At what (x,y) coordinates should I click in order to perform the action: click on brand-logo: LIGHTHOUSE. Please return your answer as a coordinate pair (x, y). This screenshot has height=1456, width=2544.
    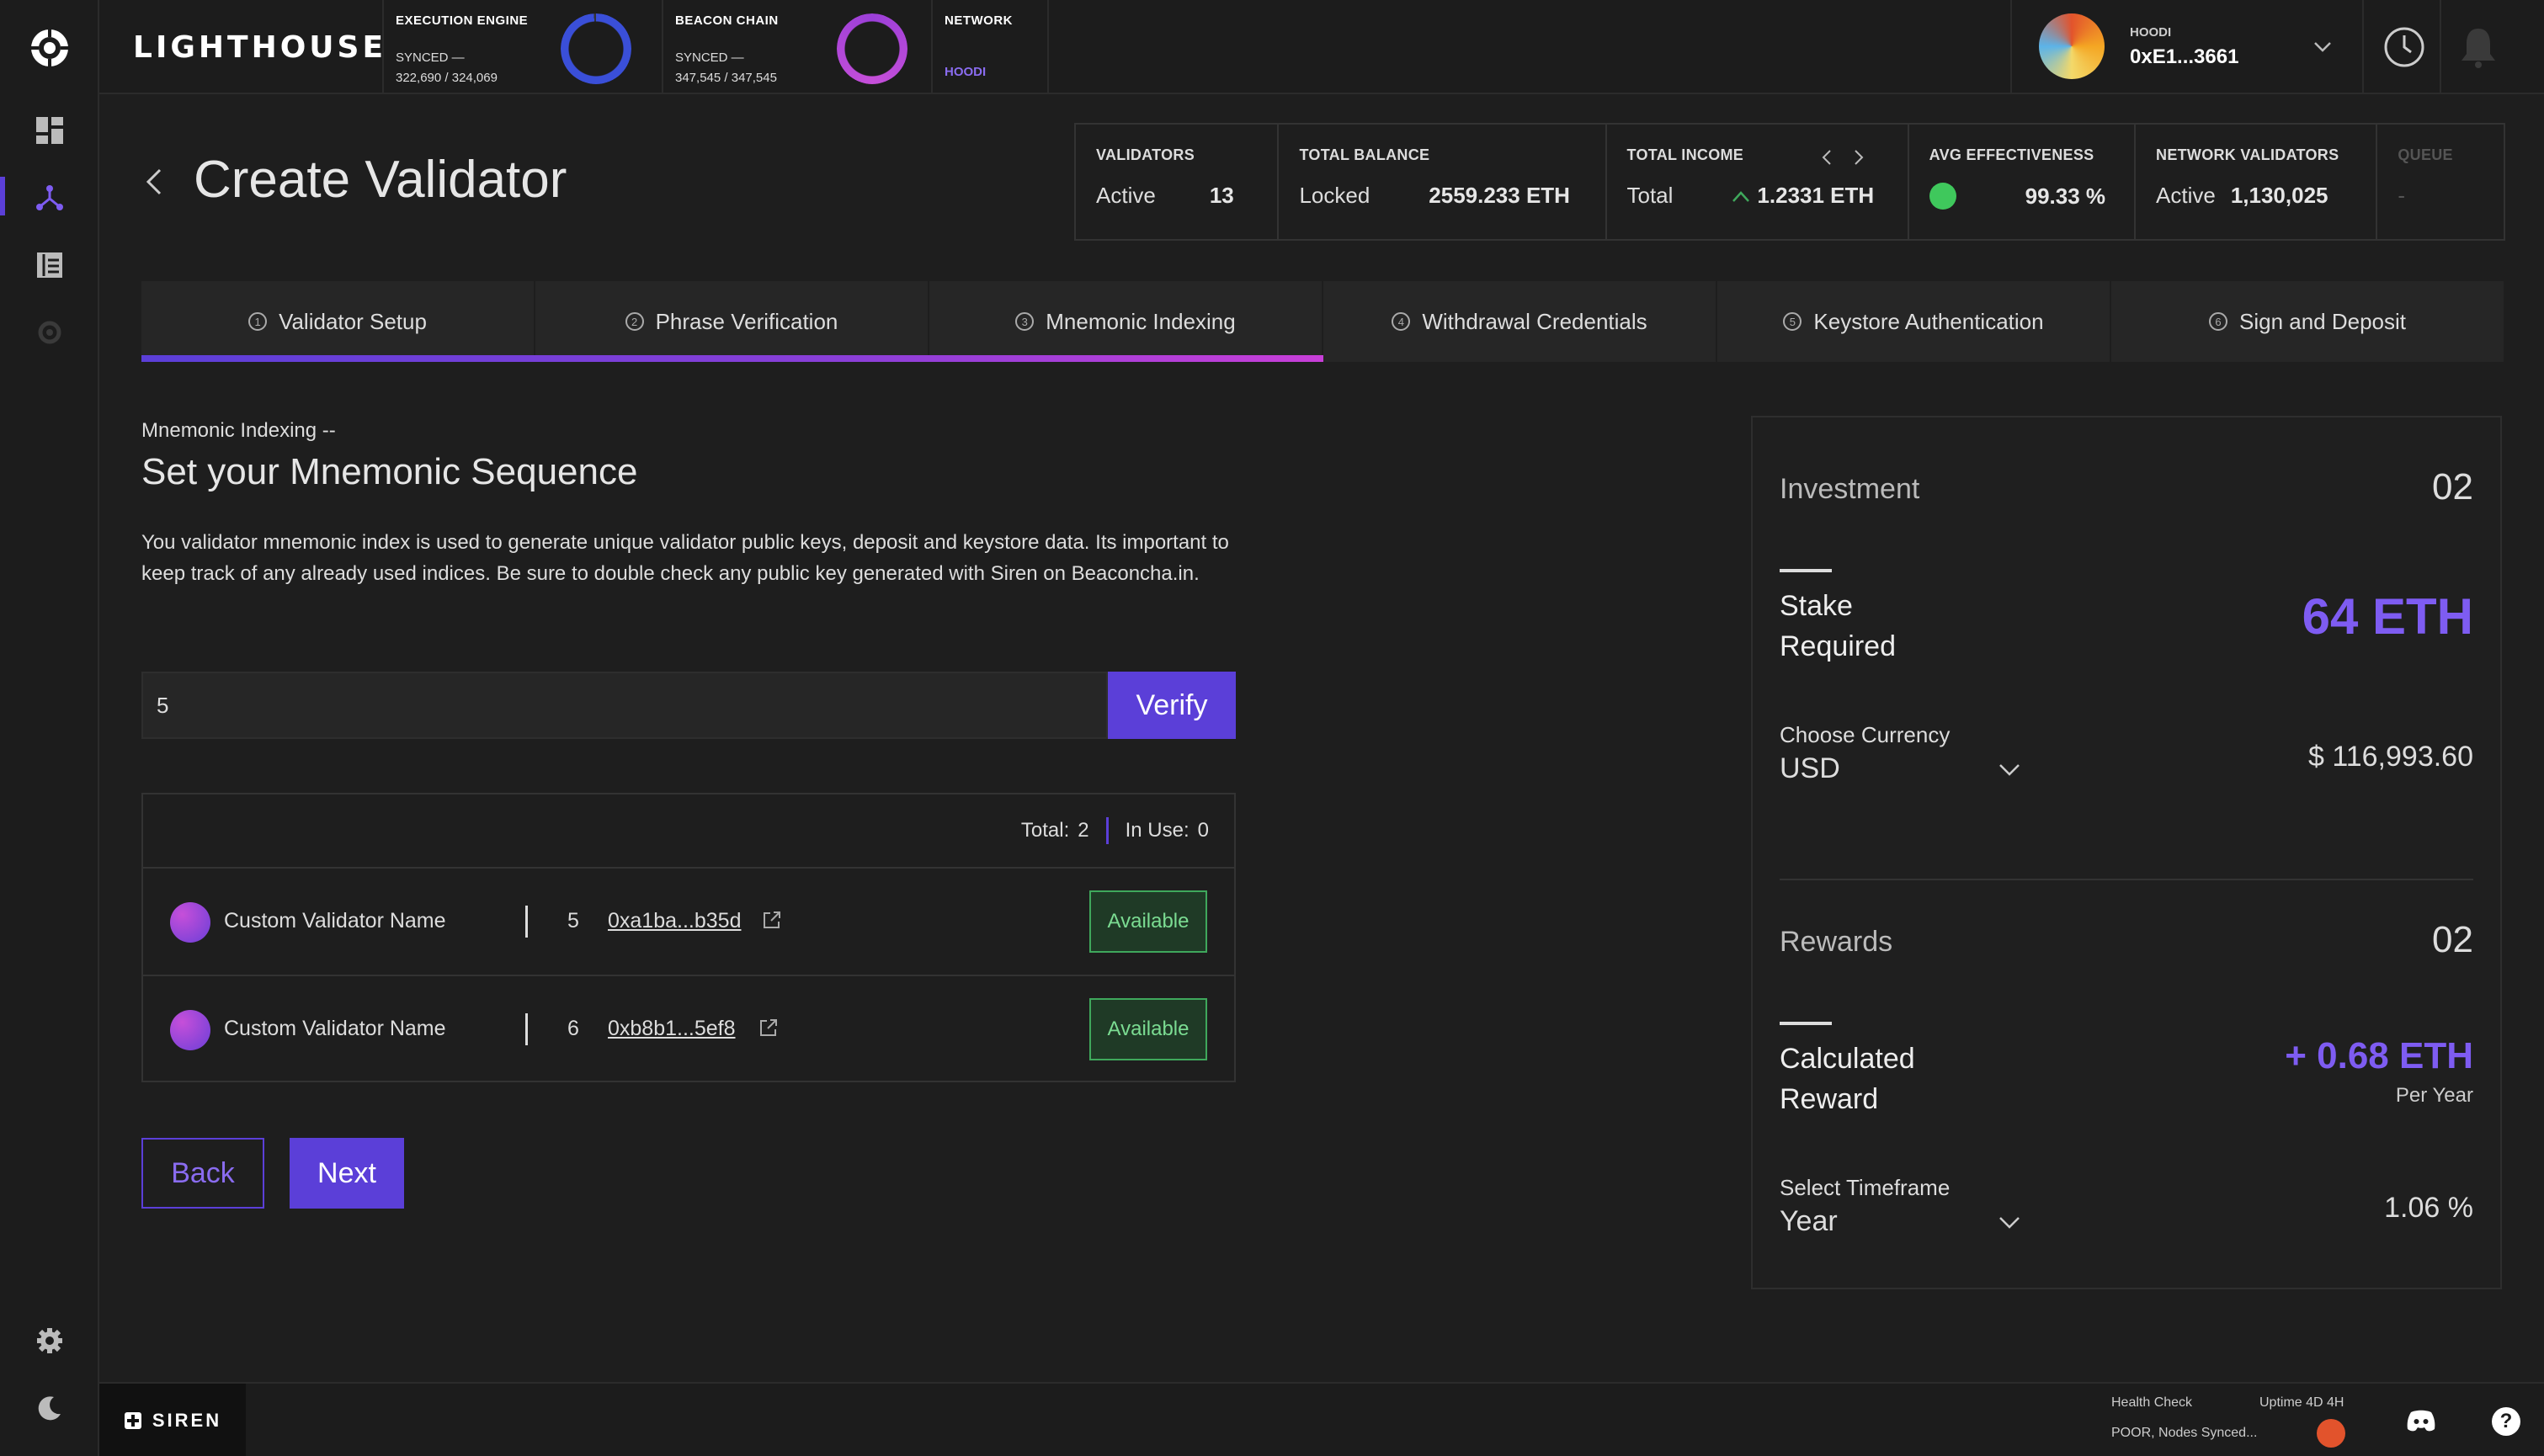
    Looking at the image, I should click on (260, 47).